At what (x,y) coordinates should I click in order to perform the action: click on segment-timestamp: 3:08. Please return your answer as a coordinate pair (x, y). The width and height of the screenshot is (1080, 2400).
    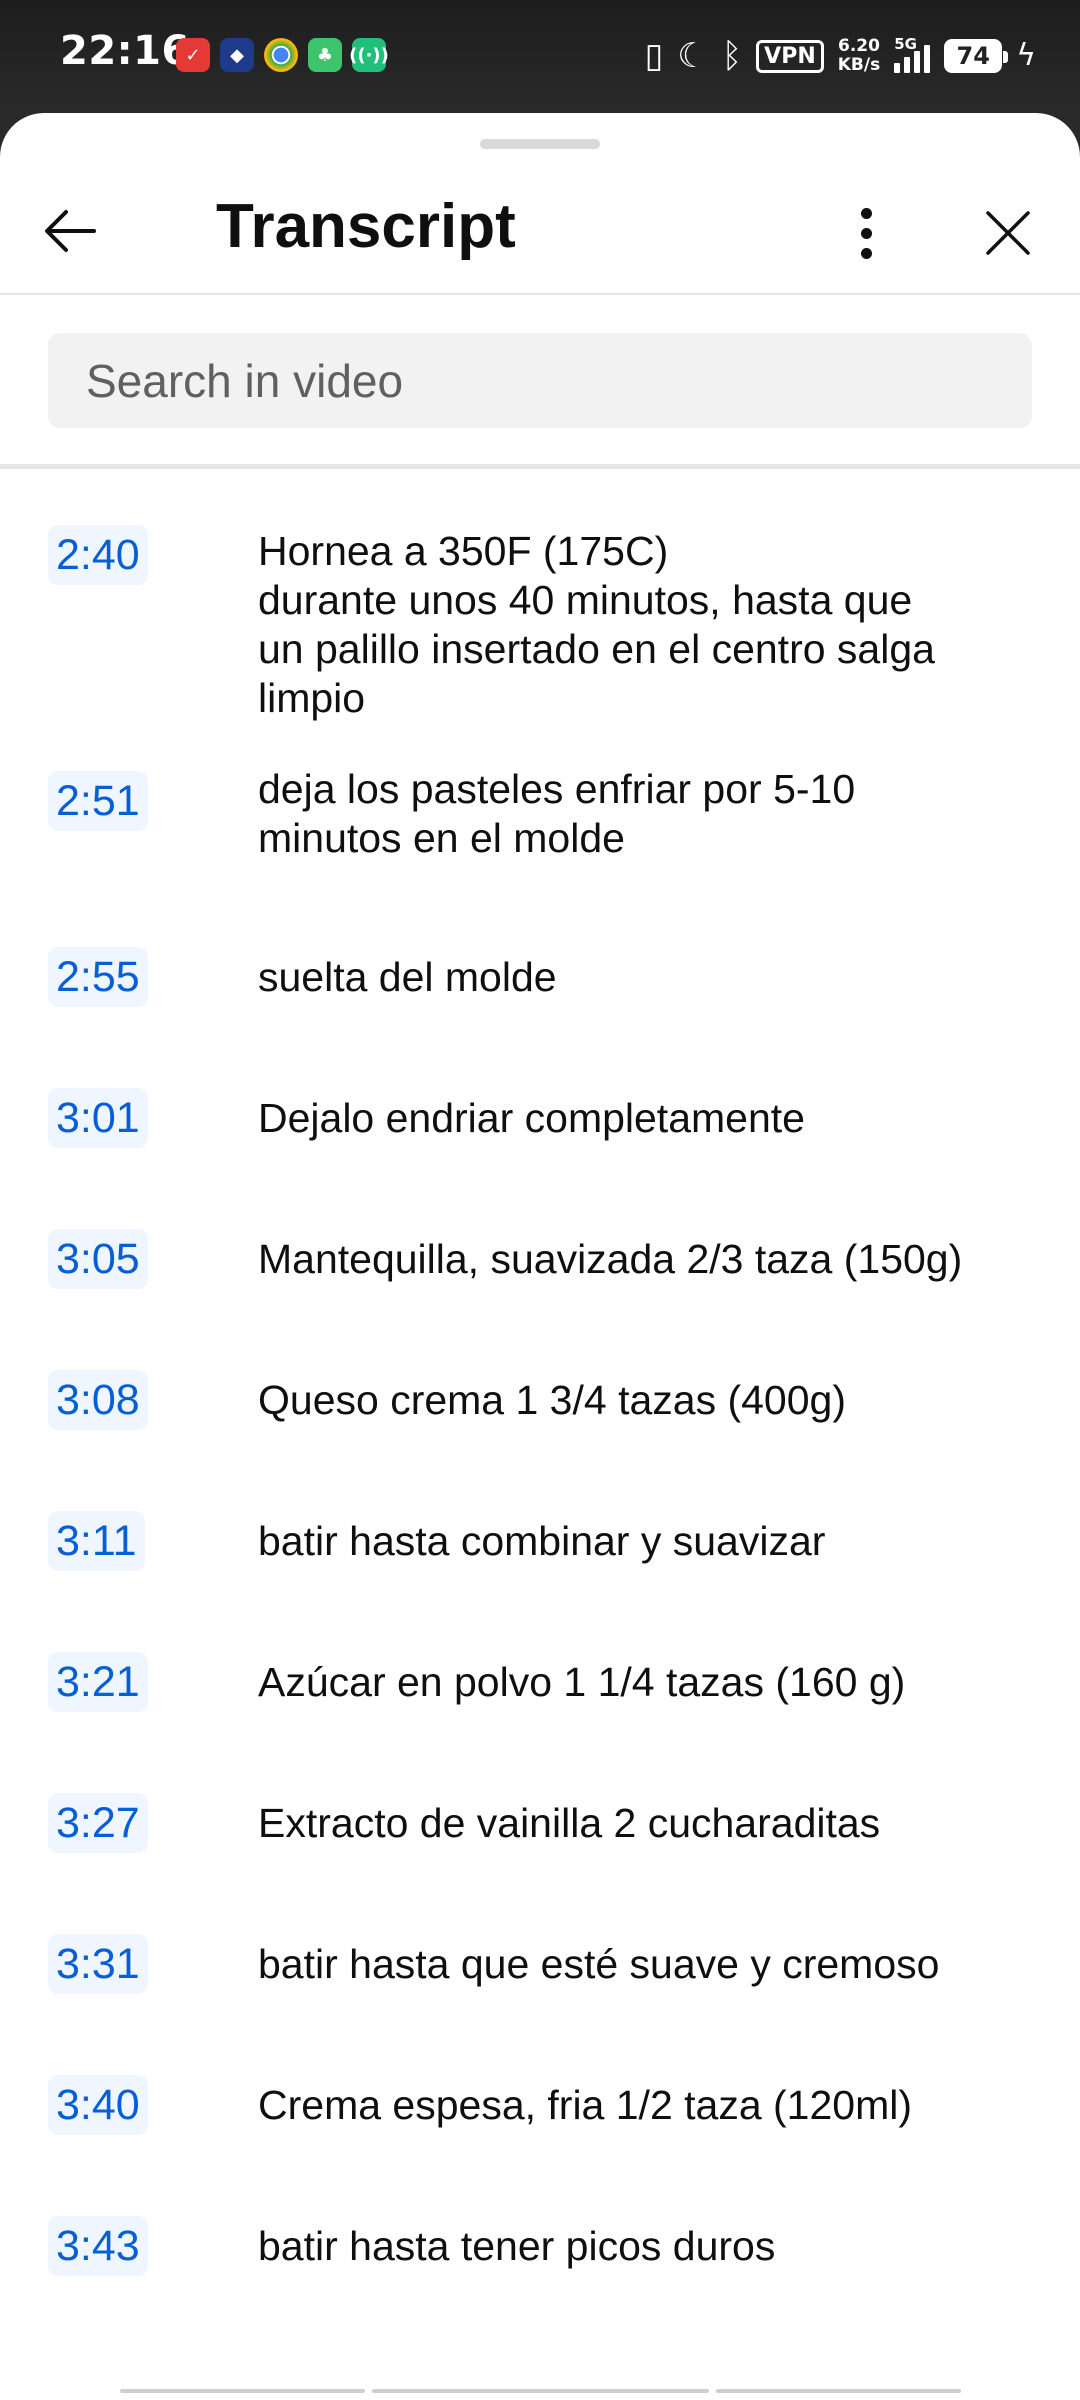
    Looking at the image, I should click on (98, 1400).